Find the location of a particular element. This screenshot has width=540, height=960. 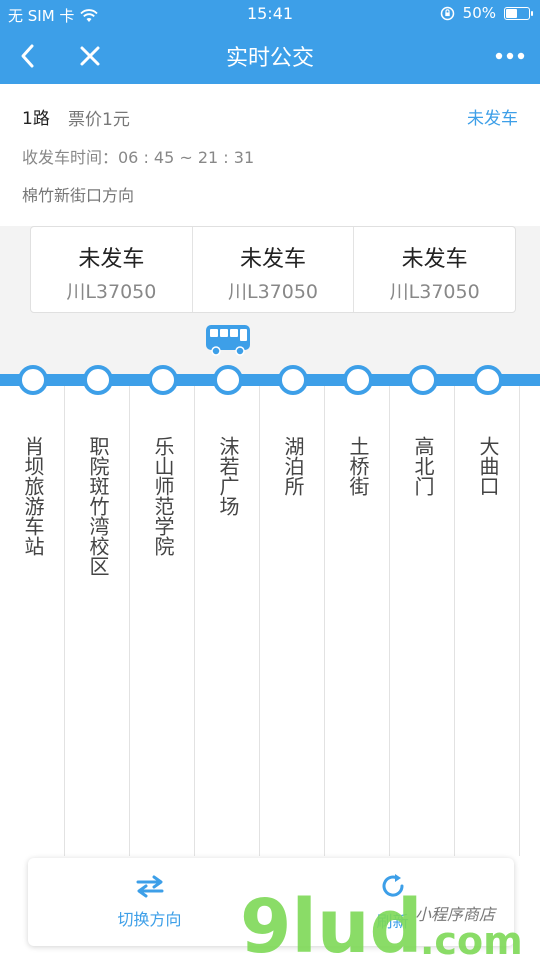

route-fare: 票价1元 is located at coordinates (99, 120).